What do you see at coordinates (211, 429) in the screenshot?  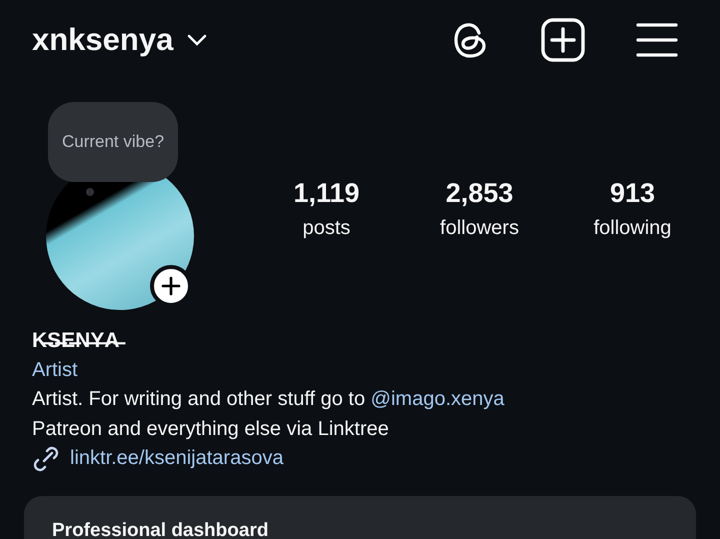 I see `bio-text: Patreon and everything else via Linktree` at bounding box center [211, 429].